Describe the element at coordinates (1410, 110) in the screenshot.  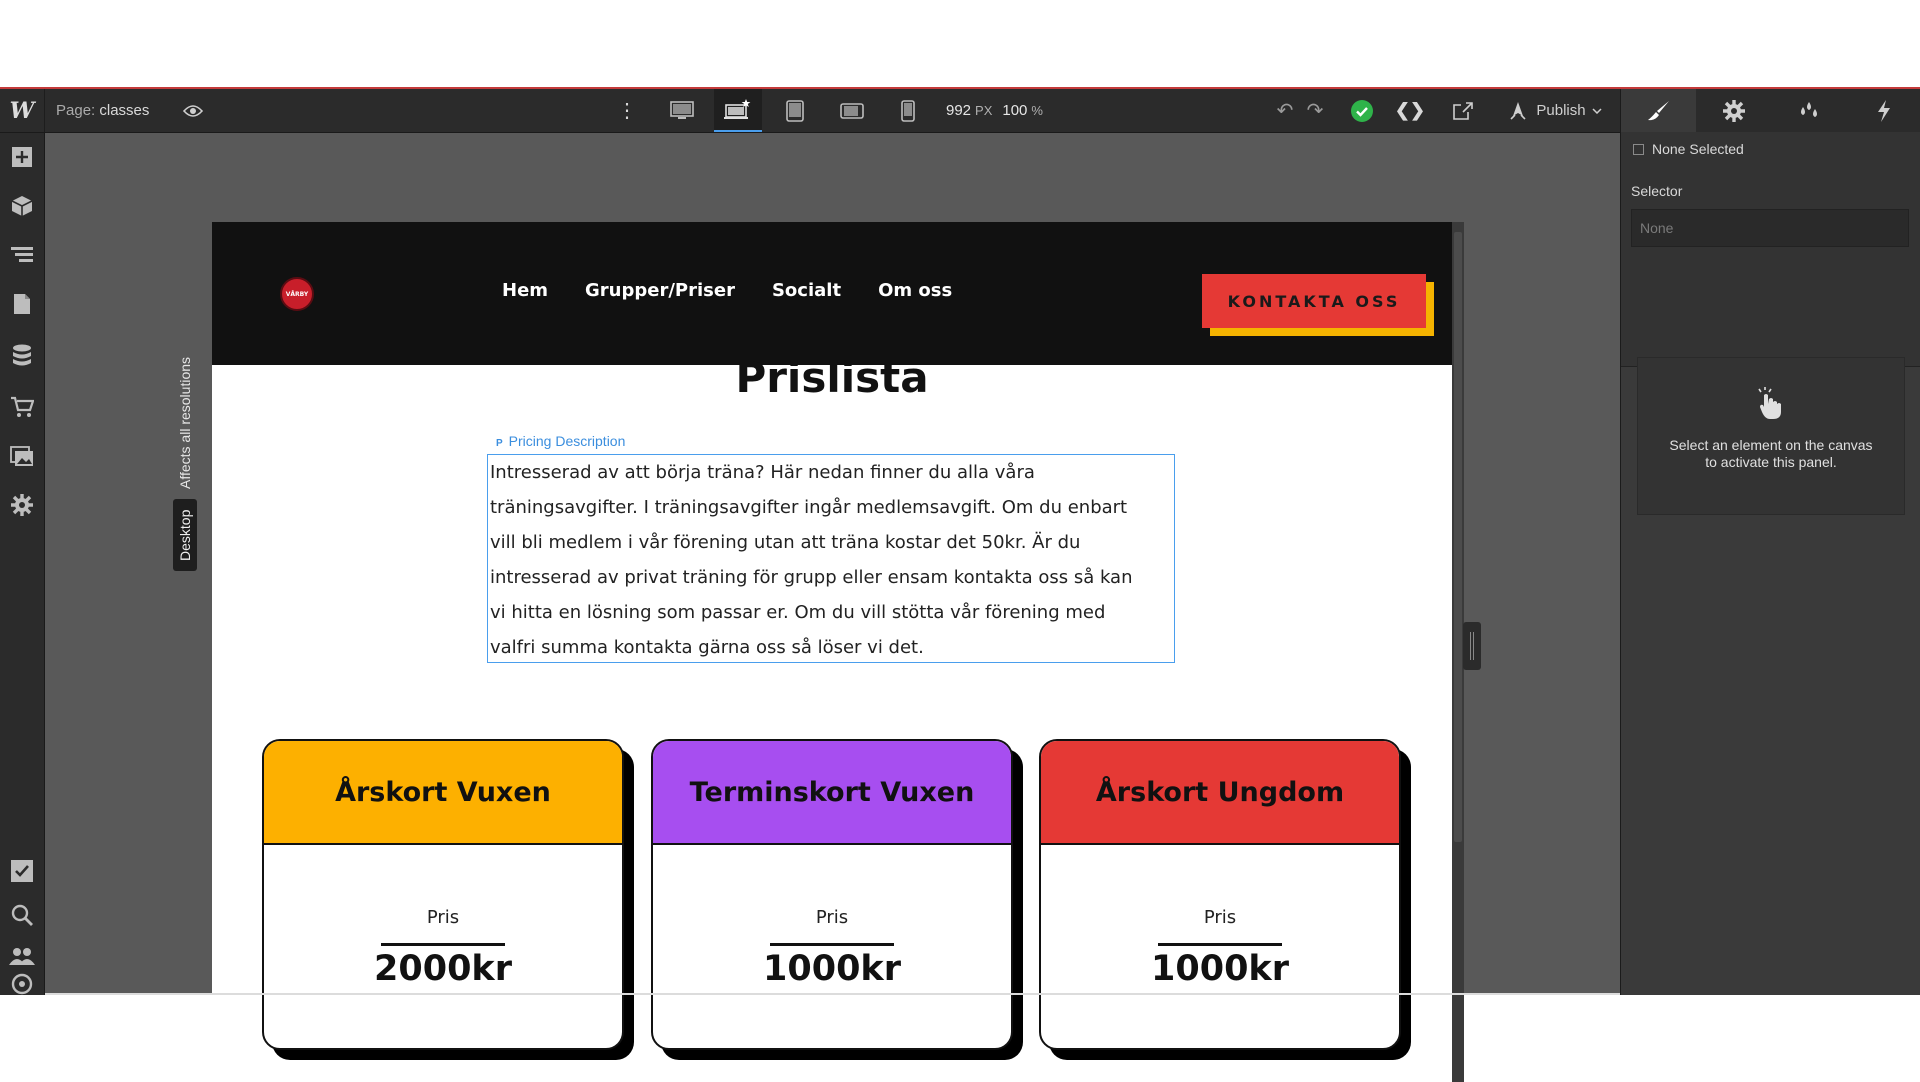
I see `code-icon: ❮❯` at that location.